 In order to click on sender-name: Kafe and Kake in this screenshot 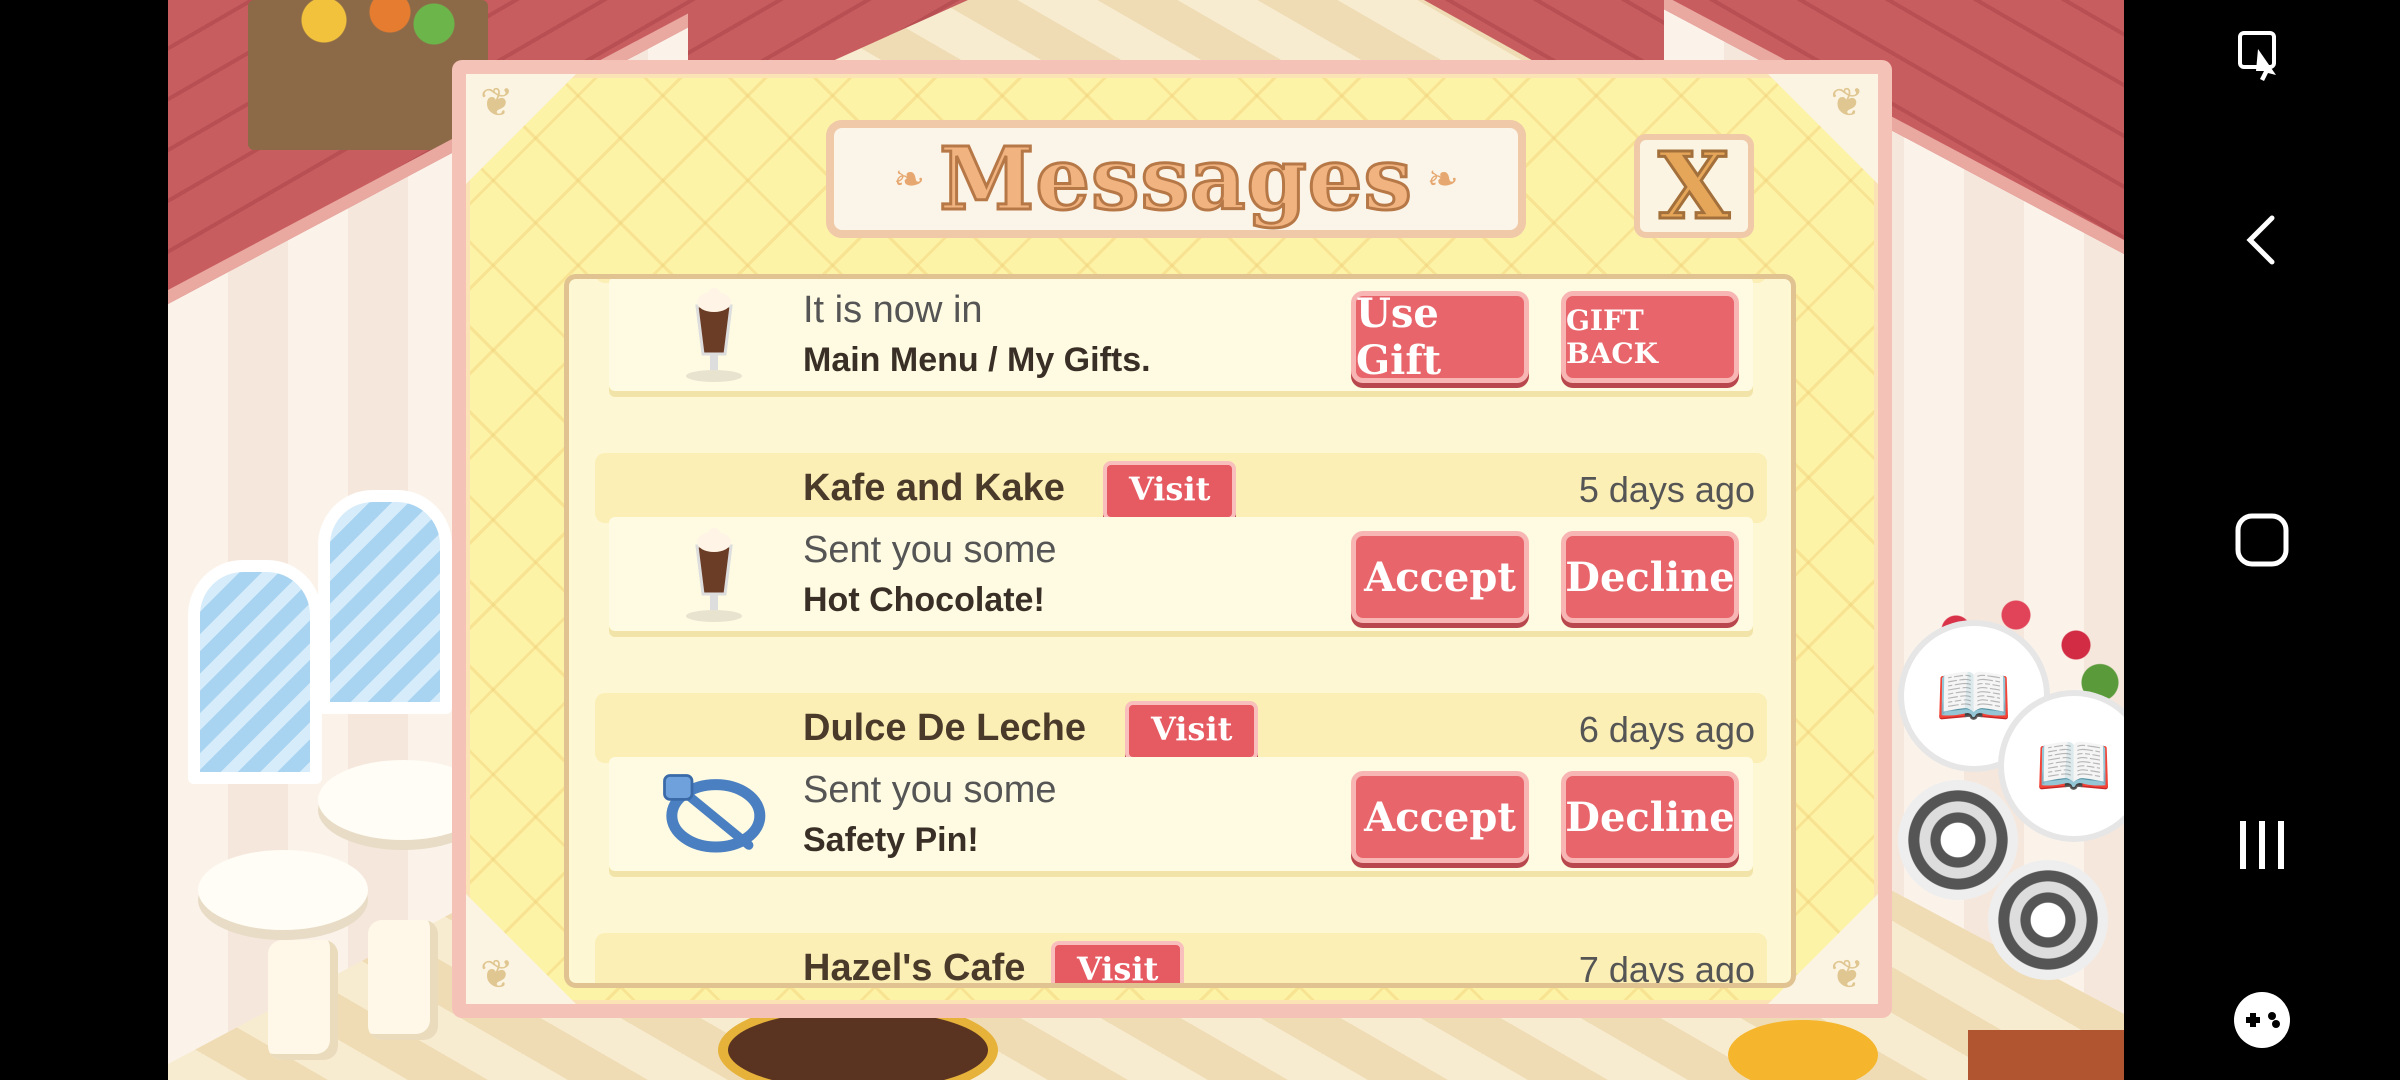, I will do `click(934, 488)`.